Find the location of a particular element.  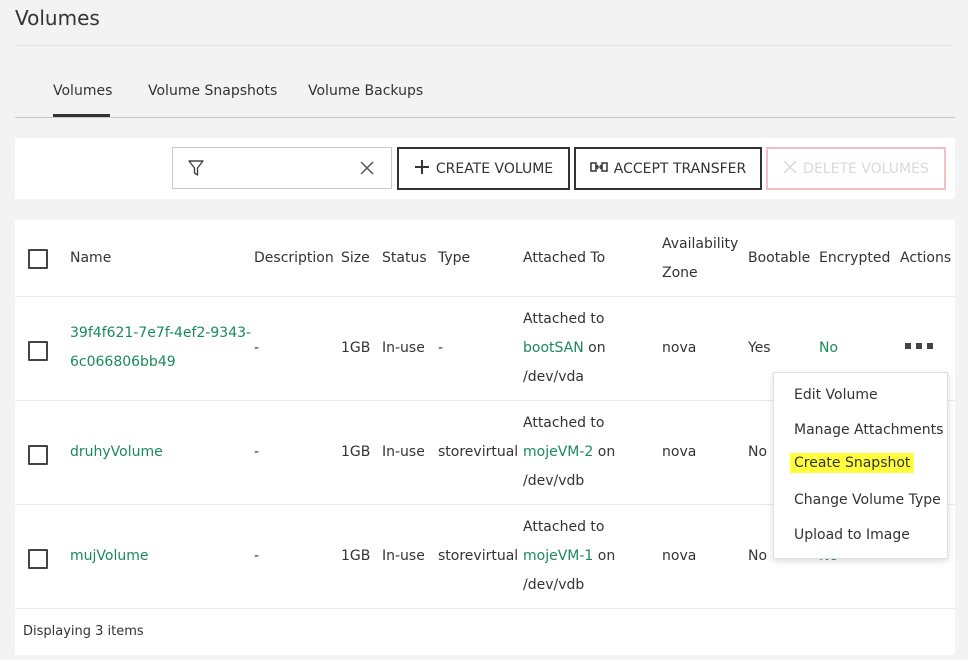

accept-transfer-label: ACCEPT TRANSFER is located at coordinates (680, 168).